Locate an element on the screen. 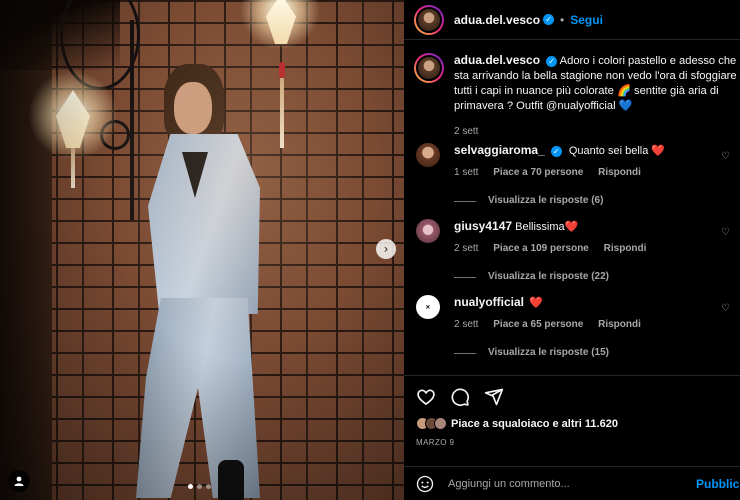  view-replies-button: Visualizza le risposte (6) is located at coordinates (559, 201).